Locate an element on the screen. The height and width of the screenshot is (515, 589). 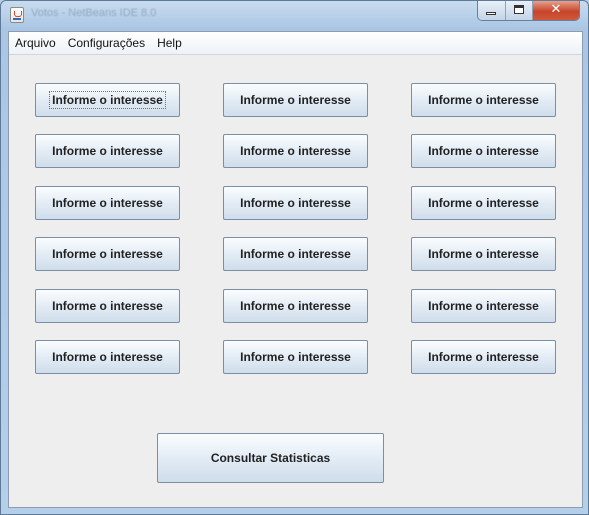
window-title: Votos - NetBeans IDE 8.0 is located at coordinates (94, 13).